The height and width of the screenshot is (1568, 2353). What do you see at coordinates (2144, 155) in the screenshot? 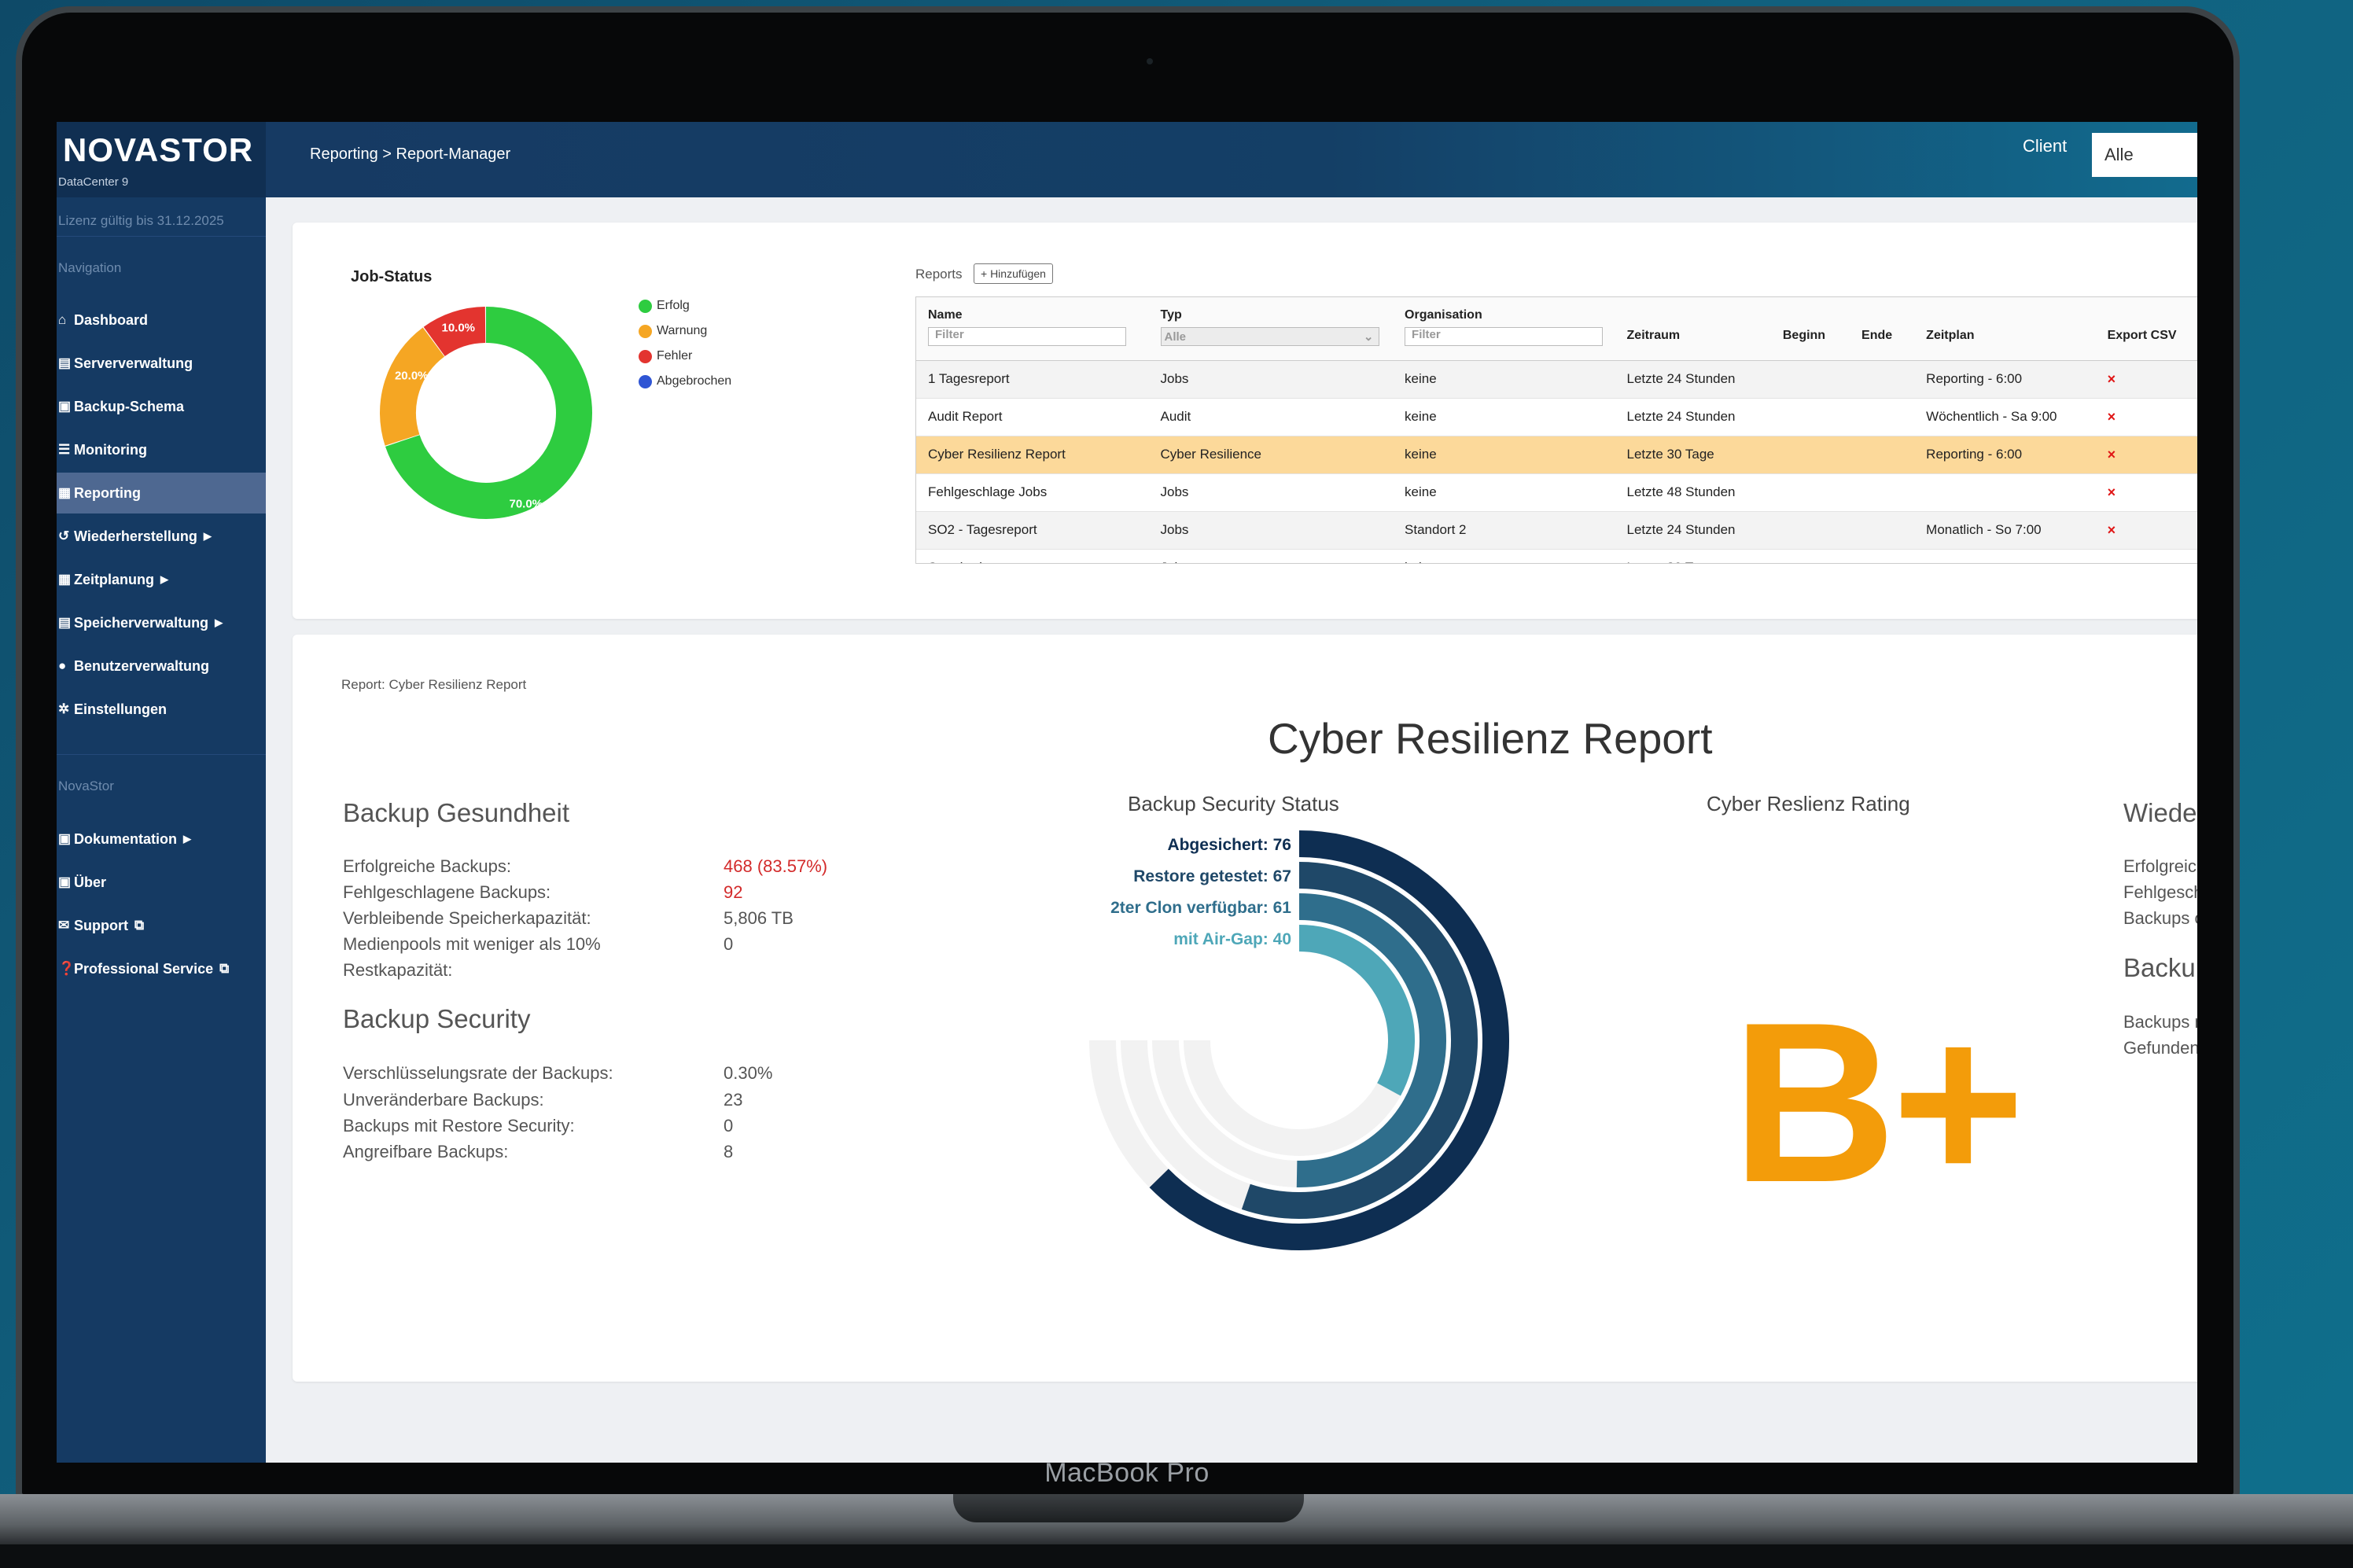
I see `client-select: Alle` at bounding box center [2144, 155].